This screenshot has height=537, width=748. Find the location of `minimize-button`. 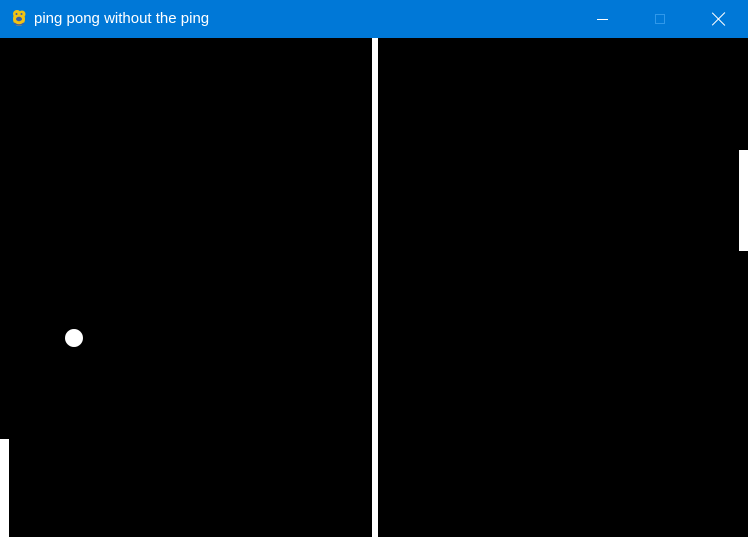

minimize-button is located at coordinates (602, 19).